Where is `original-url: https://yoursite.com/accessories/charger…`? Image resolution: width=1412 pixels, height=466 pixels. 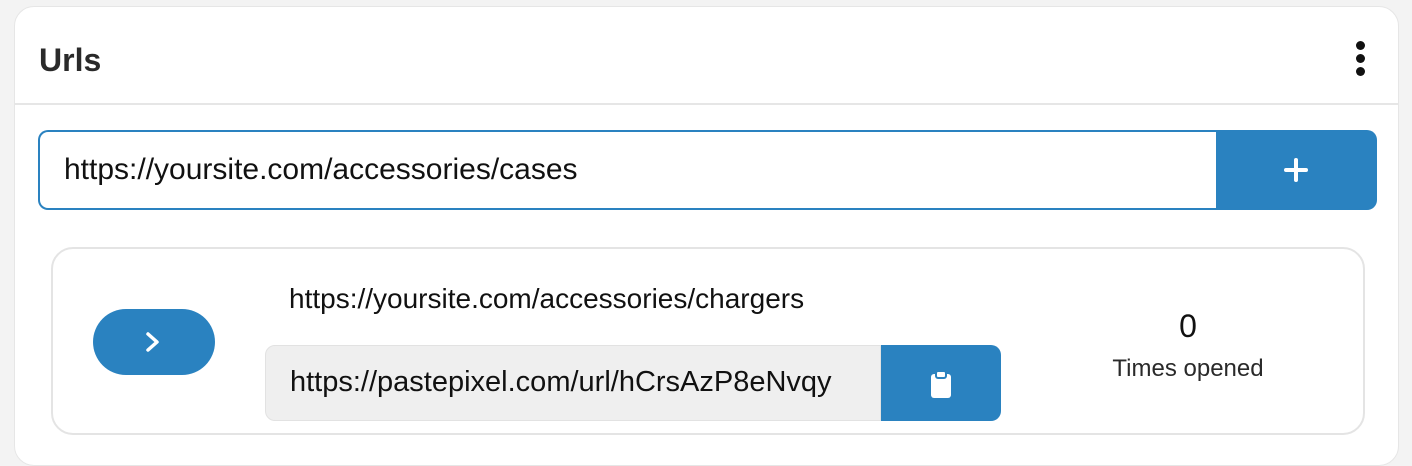
original-url: https://yoursite.com/accessories/charger… is located at coordinates (547, 298).